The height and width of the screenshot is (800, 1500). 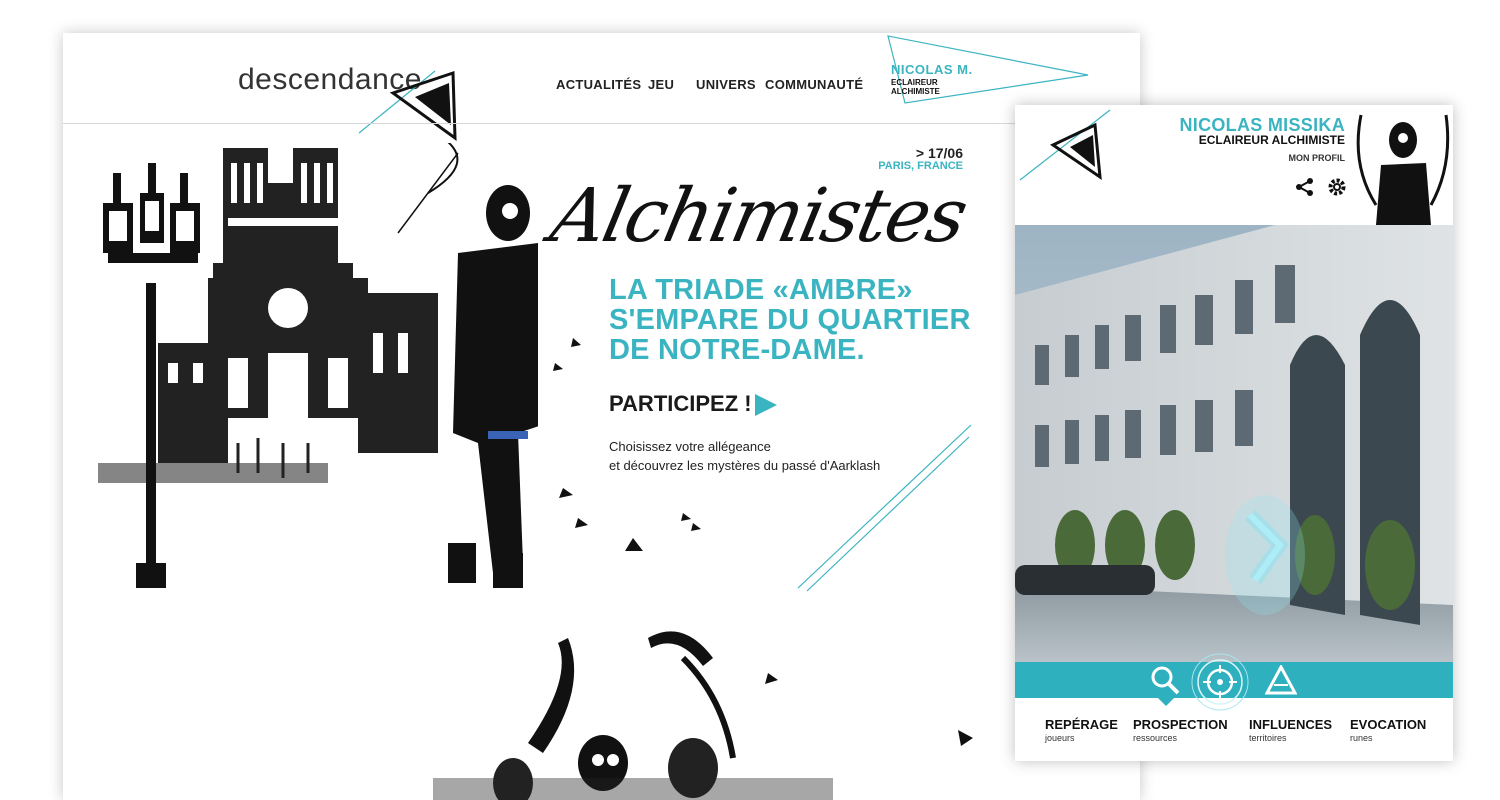 What do you see at coordinates (408, 103) in the screenshot?
I see `logo-triangle-icon` at bounding box center [408, 103].